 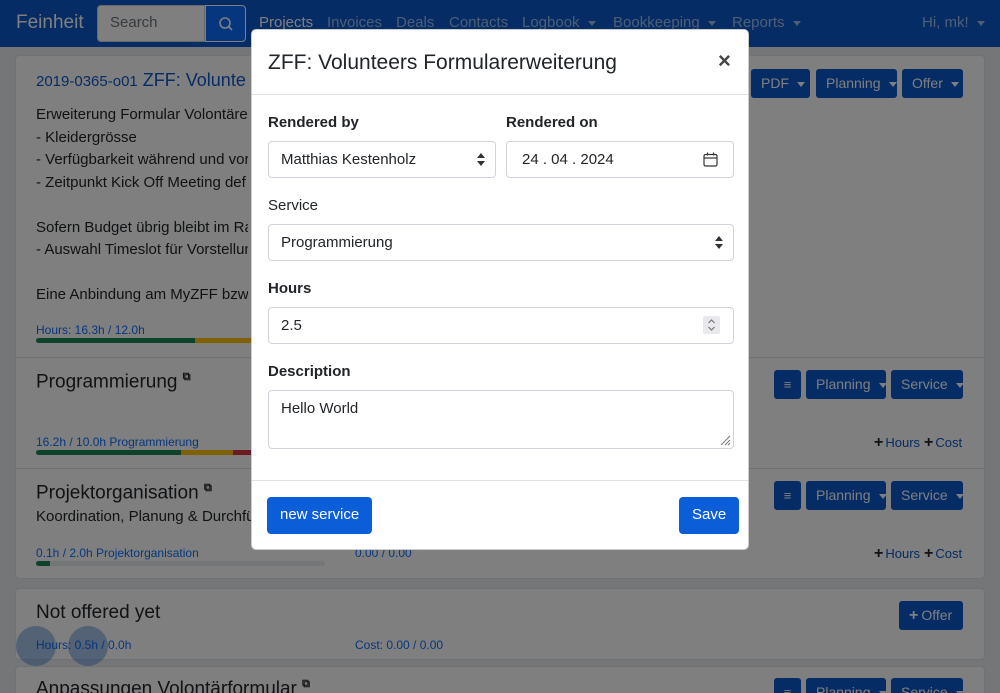 What do you see at coordinates (501, 325) in the screenshot?
I see `hours-input: 2.5` at bounding box center [501, 325].